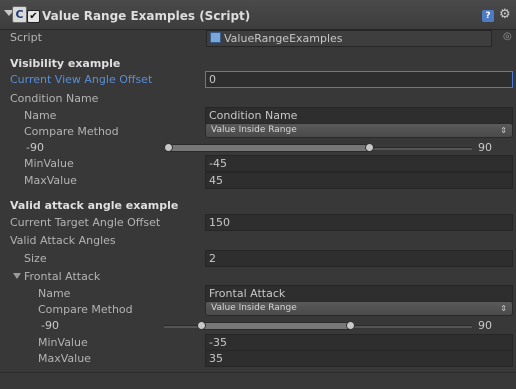  Describe the element at coordinates (85, 222) in the screenshot. I see `target-angle-label: Current Target Angle Offset` at that location.